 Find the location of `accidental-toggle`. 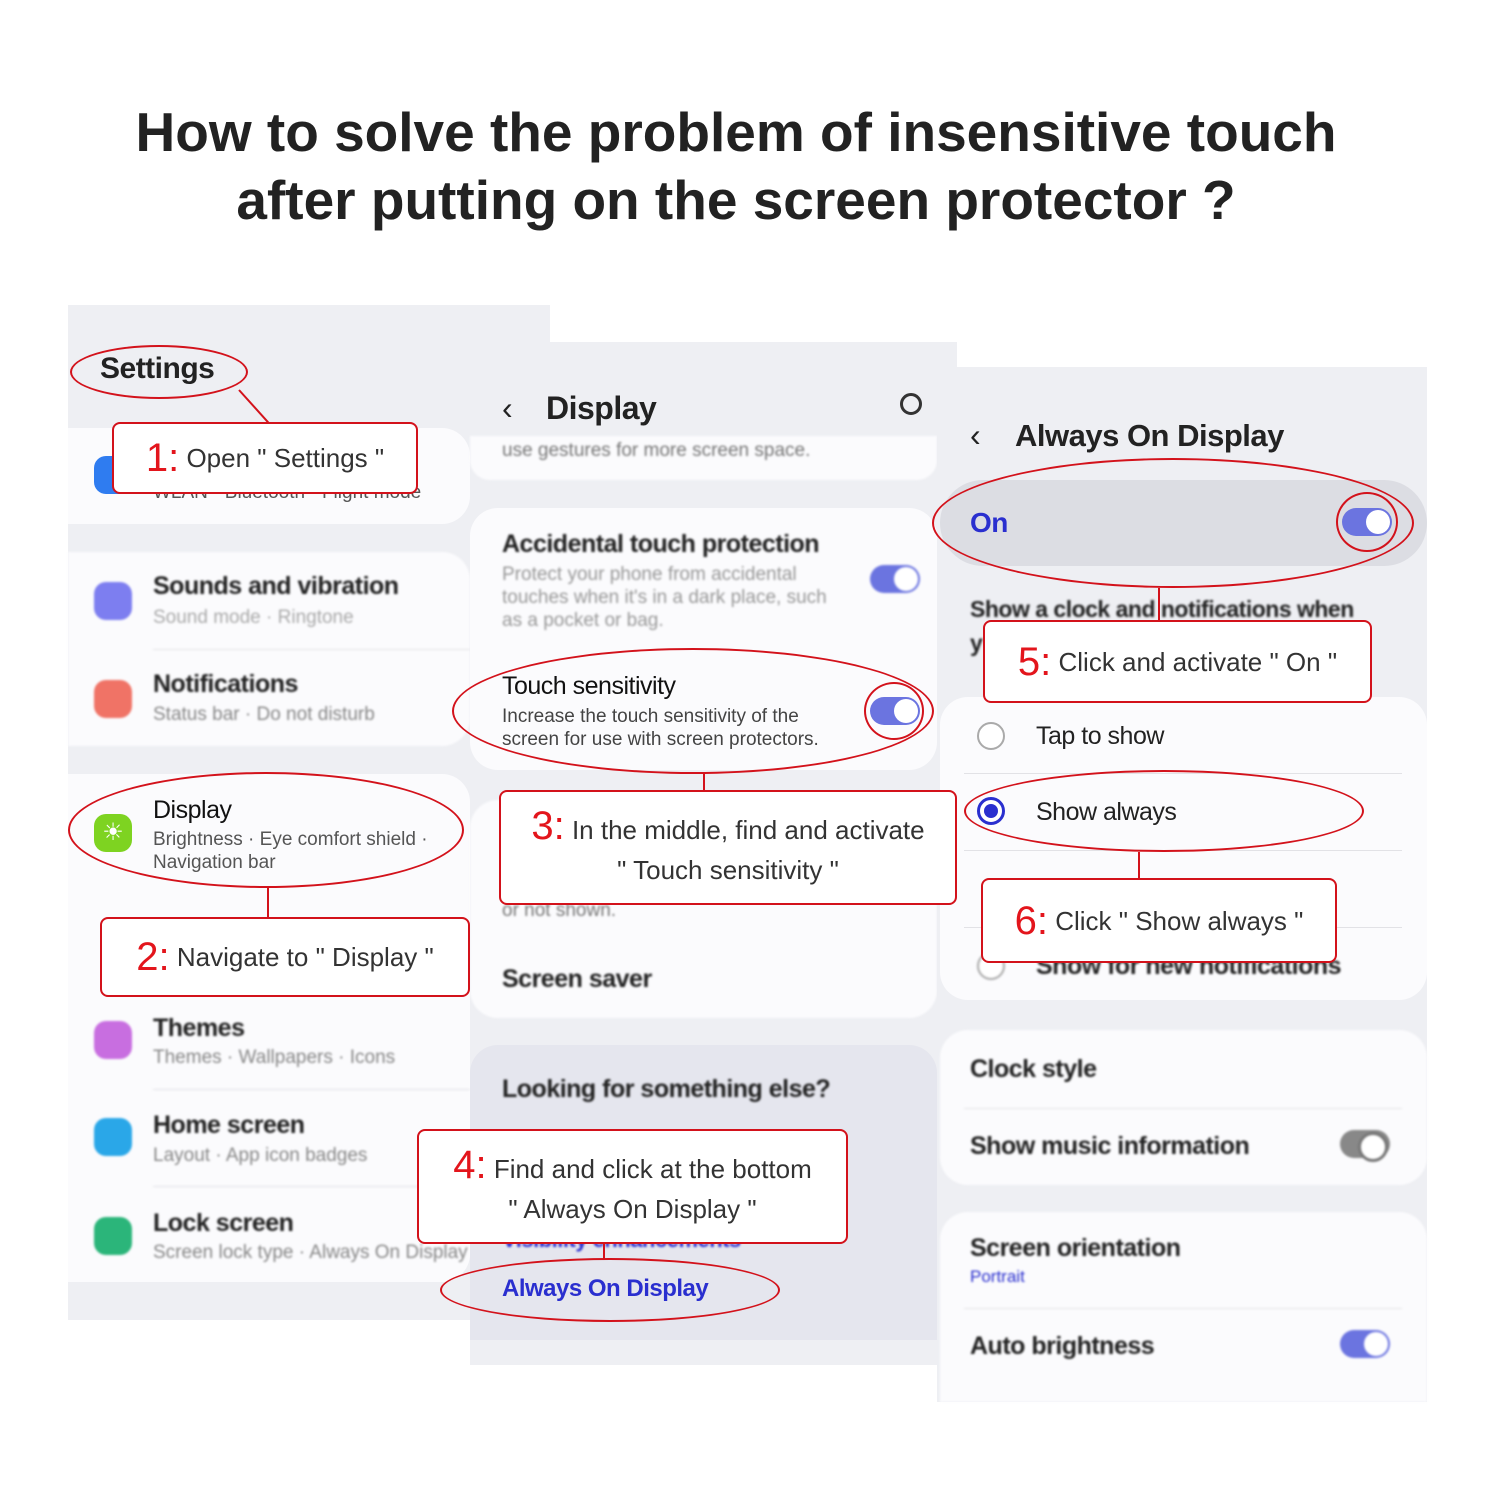

accidental-toggle is located at coordinates (895, 579).